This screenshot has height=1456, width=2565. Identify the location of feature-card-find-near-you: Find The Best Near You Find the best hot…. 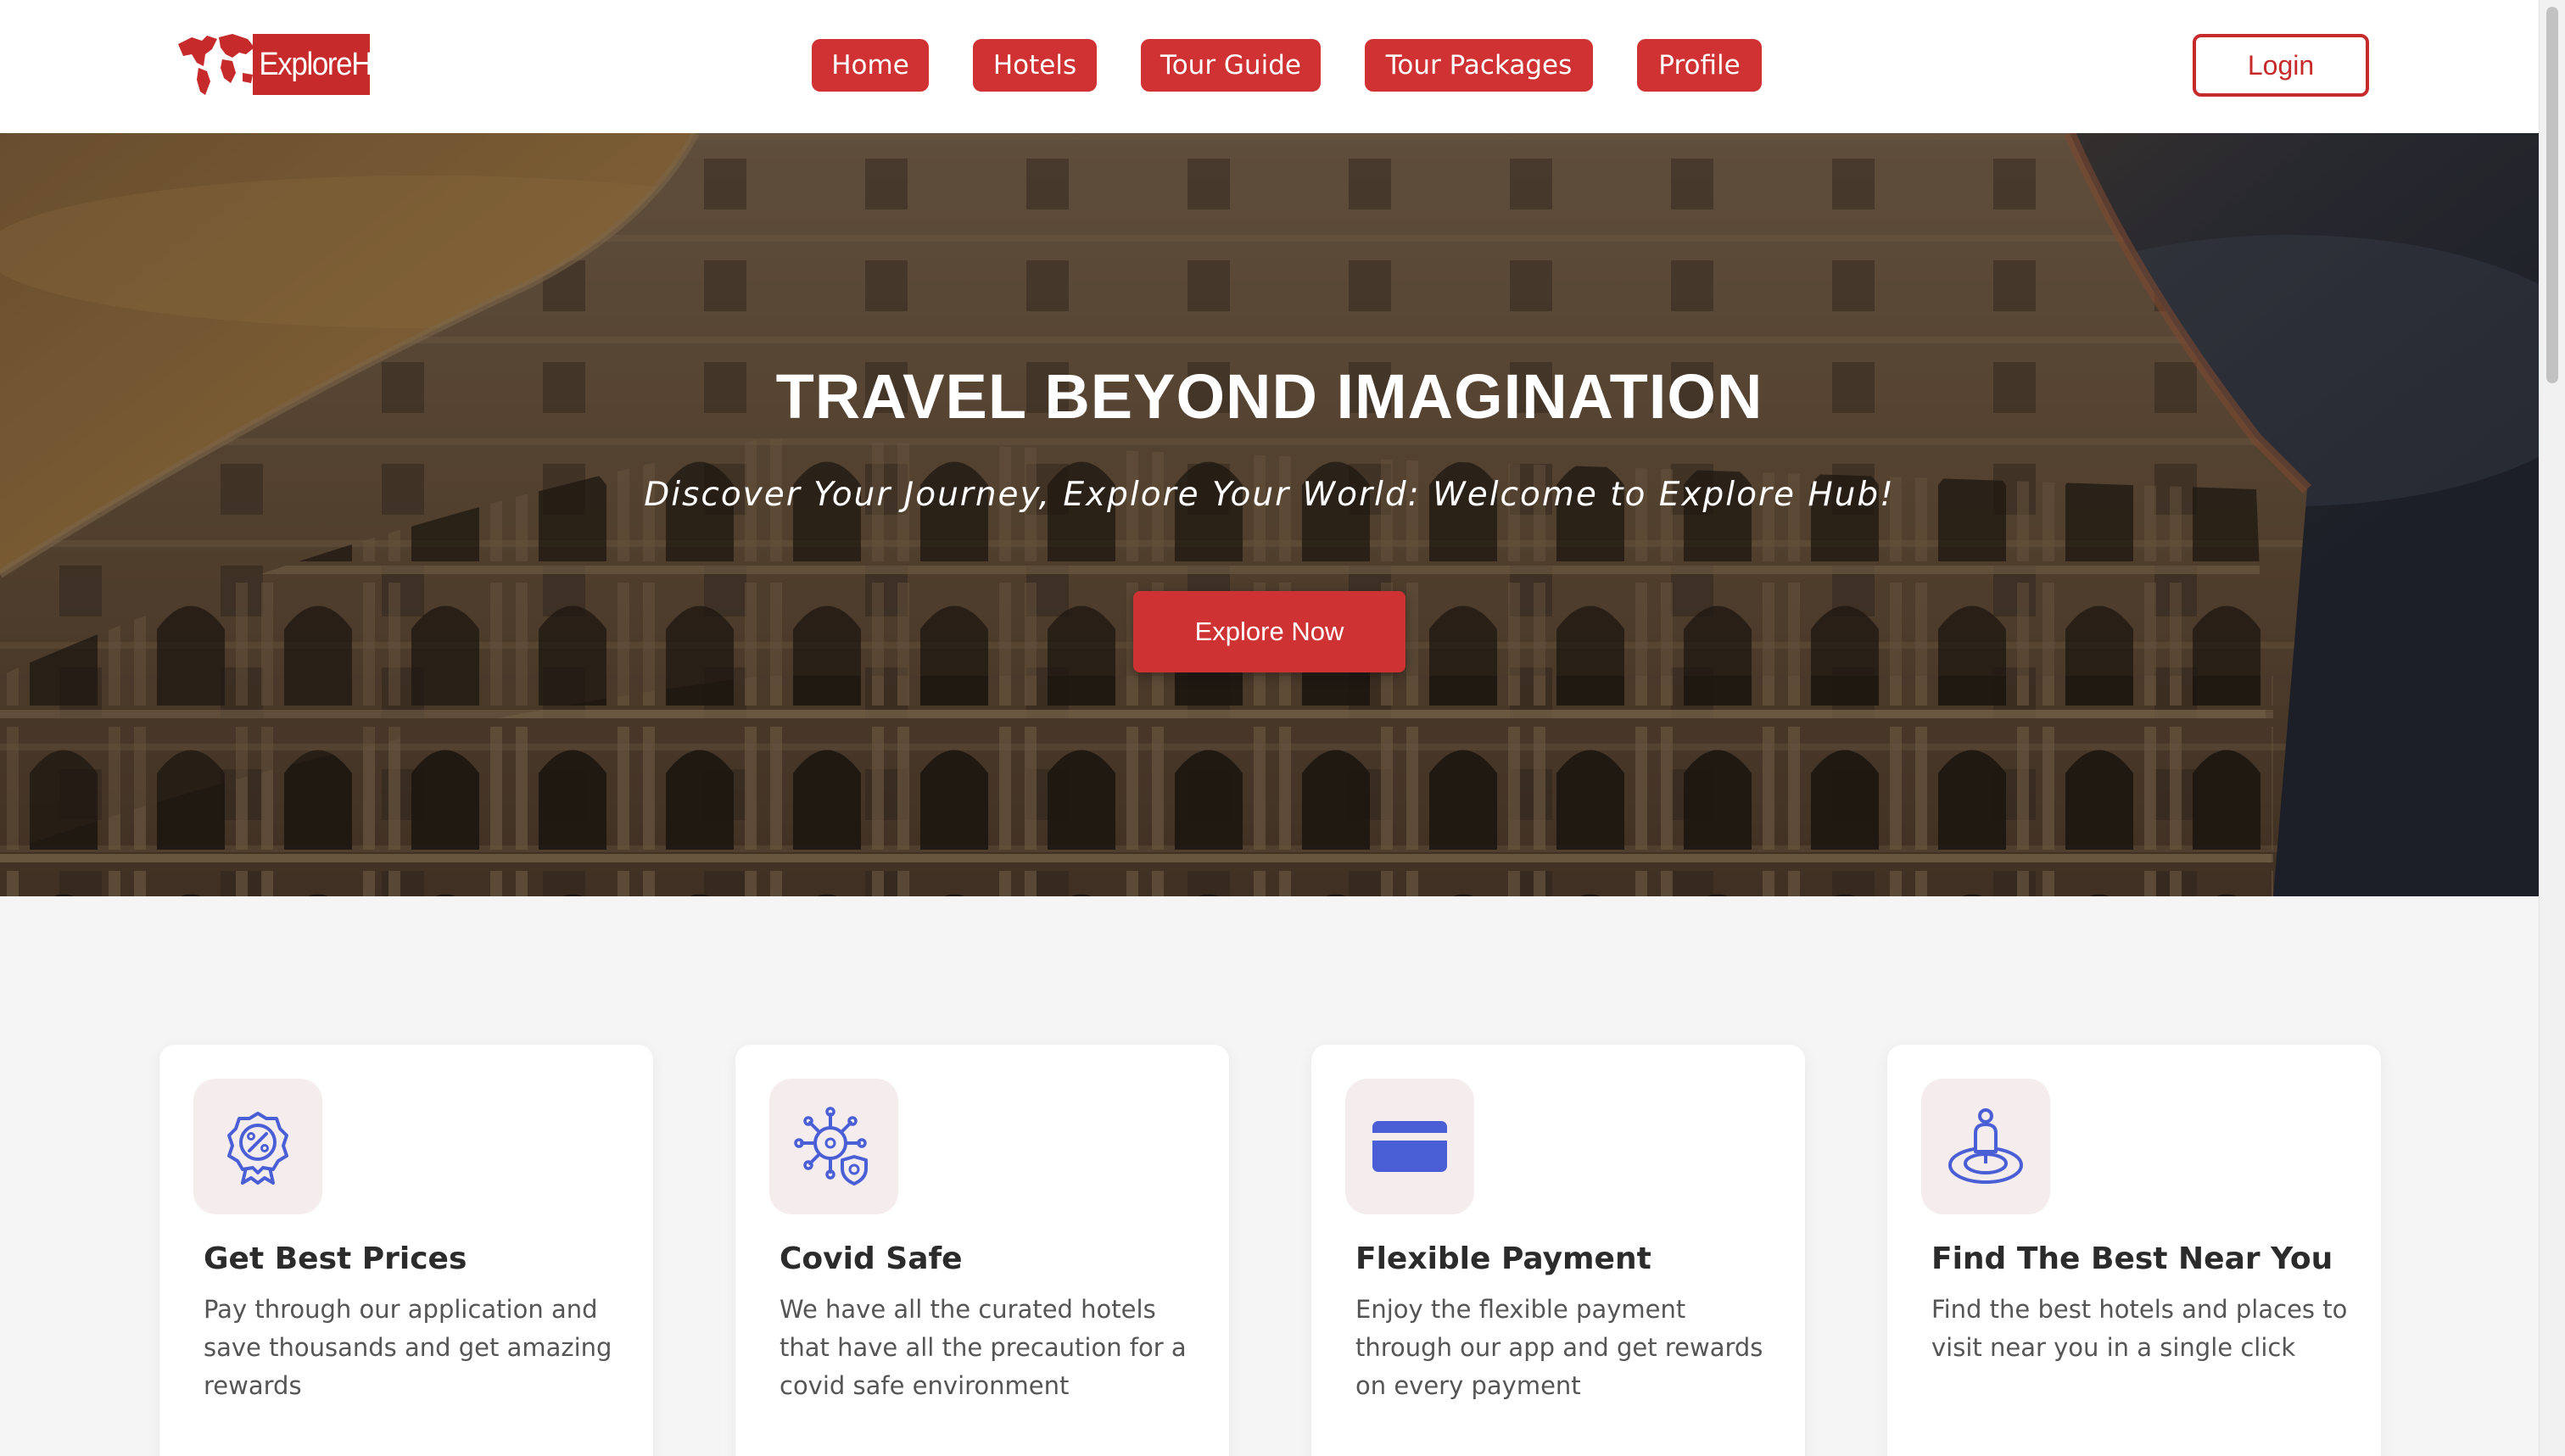
(2134, 1250).